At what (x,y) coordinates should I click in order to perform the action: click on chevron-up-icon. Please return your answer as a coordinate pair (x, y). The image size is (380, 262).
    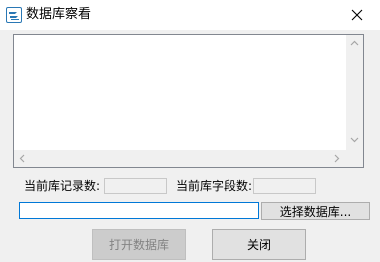
    Looking at the image, I should click on (354, 44).